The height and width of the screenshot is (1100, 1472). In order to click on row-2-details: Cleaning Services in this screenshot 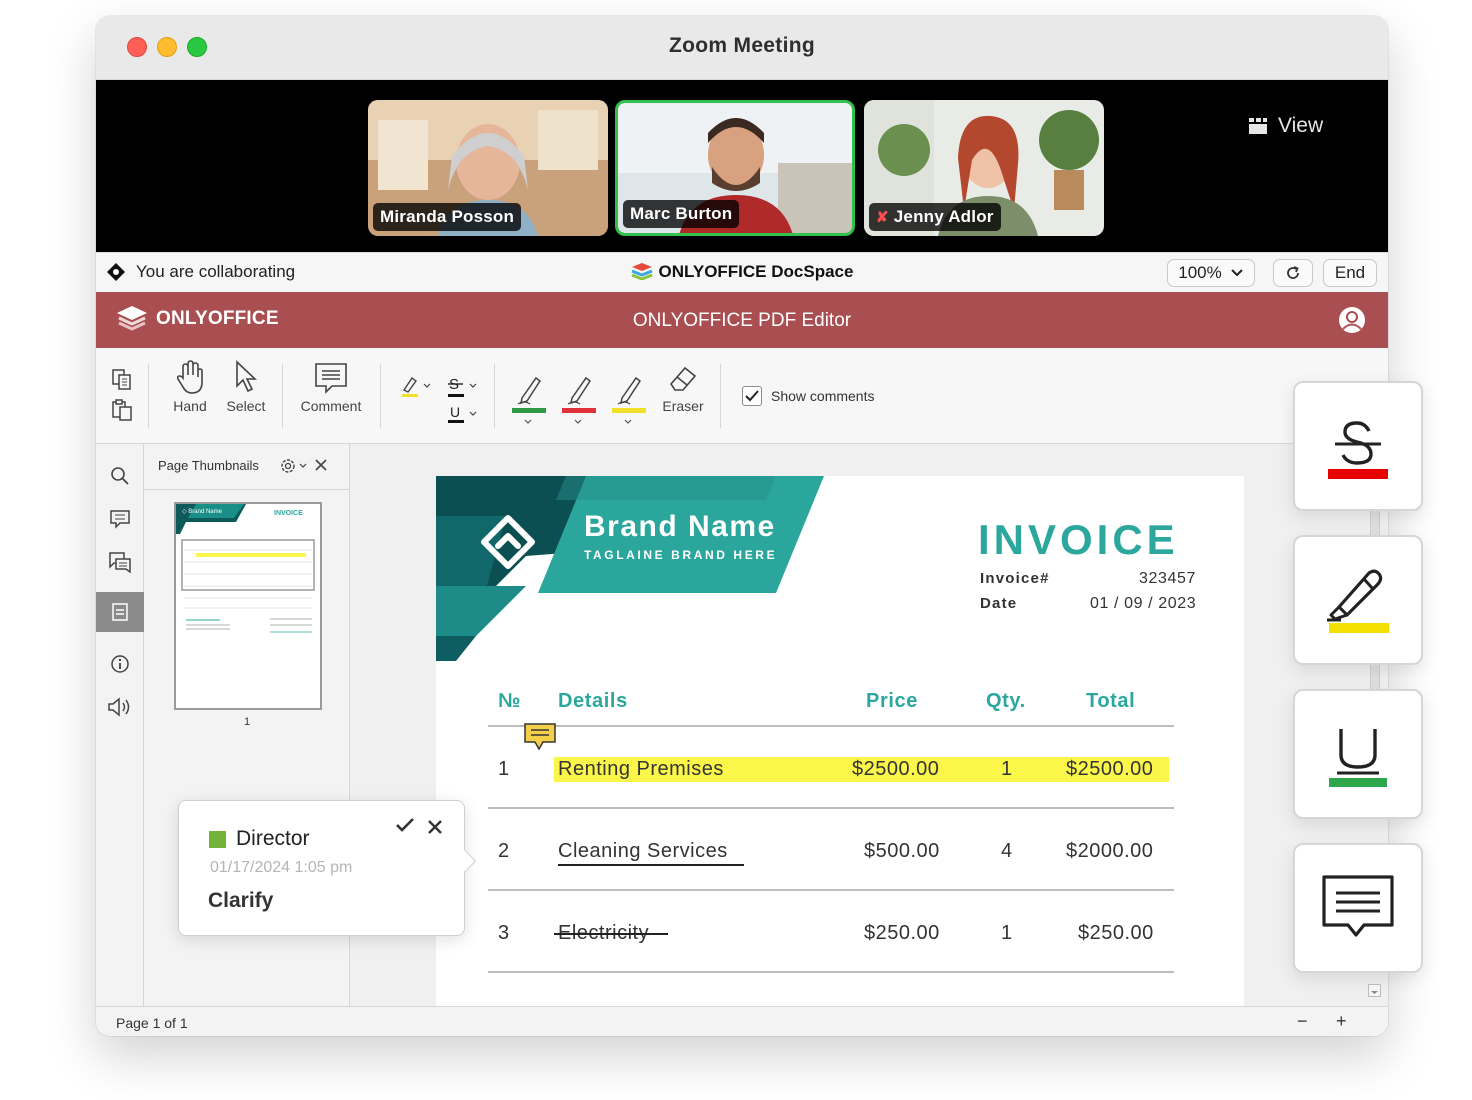, I will do `click(643, 851)`.